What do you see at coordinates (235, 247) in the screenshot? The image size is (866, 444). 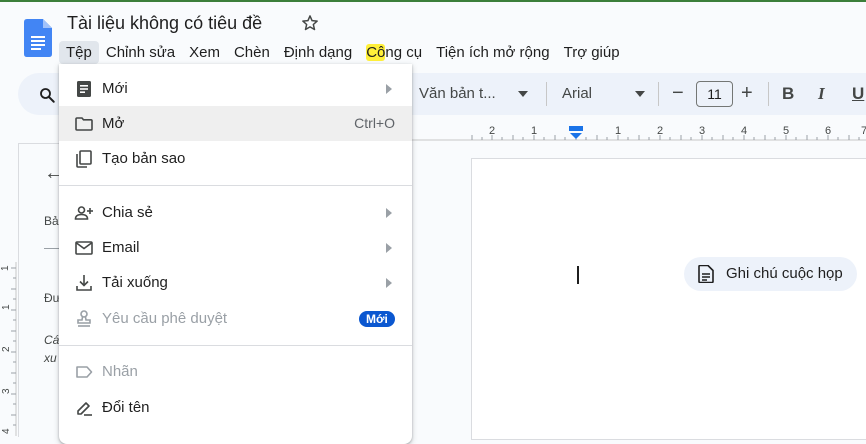 I see `menu-item-email: Email` at bounding box center [235, 247].